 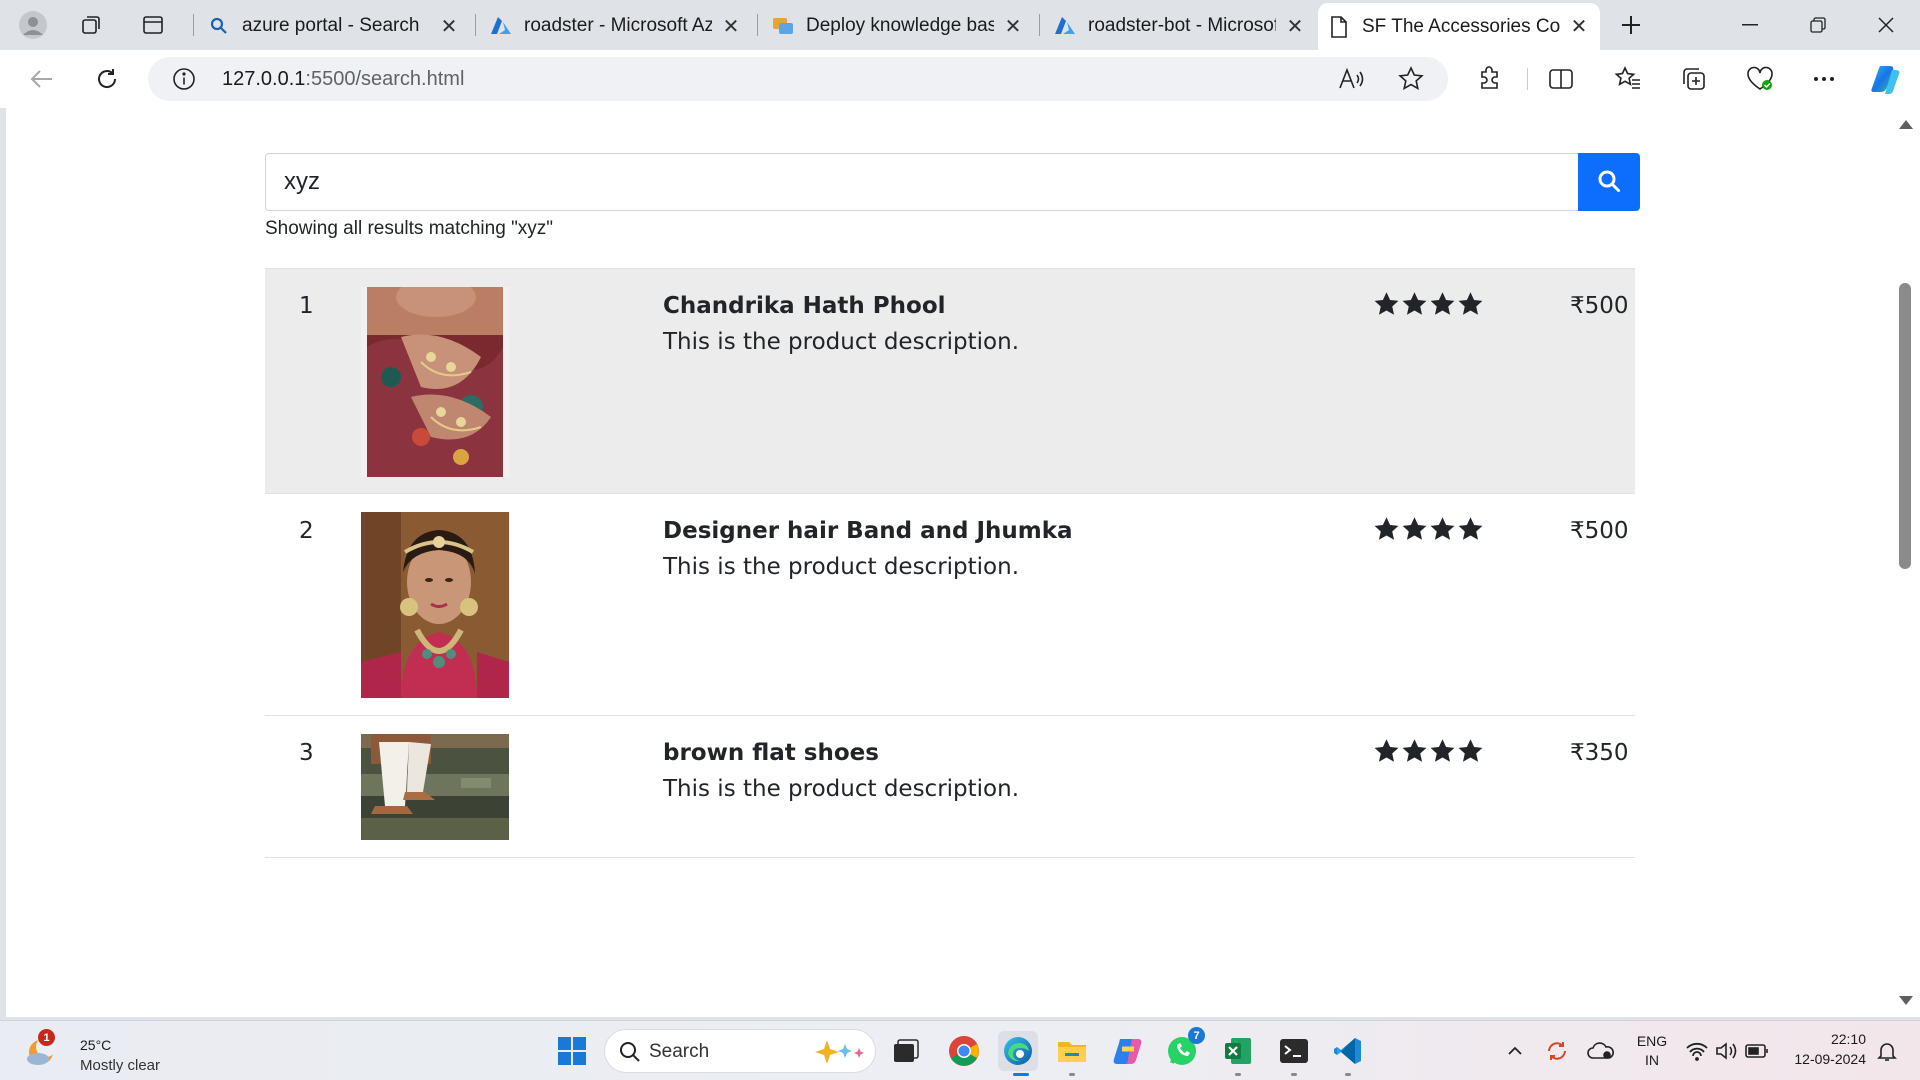 What do you see at coordinates (1294, 1051) in the screenshot?
I see `terminal-icon` at bounding box center [1294, 1051].